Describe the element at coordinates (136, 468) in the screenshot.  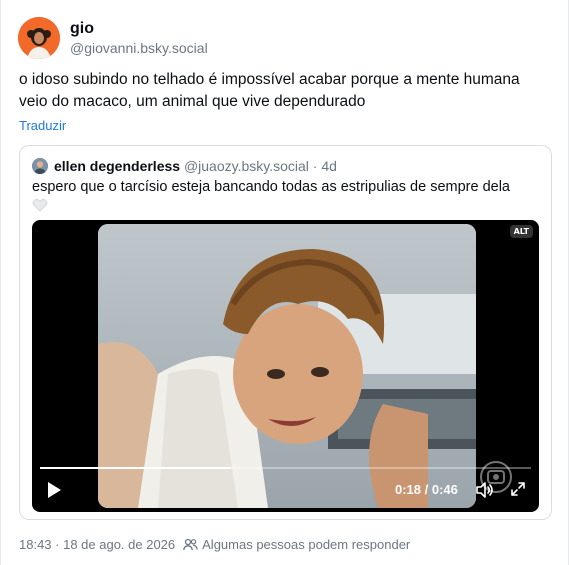
I see `video-progress-fill` at that location.